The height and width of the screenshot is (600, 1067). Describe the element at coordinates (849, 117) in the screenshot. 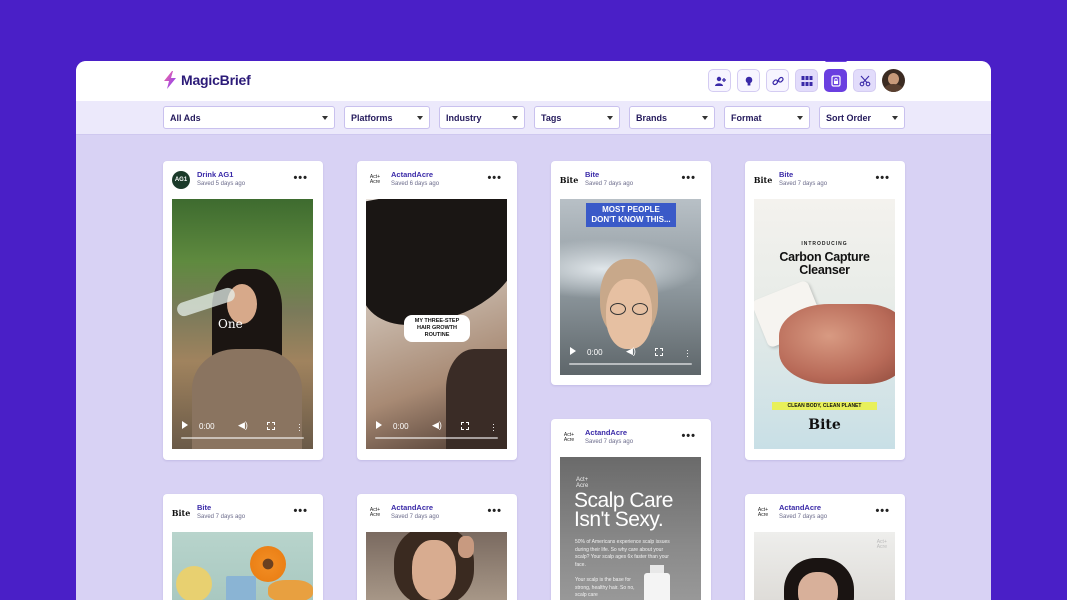

I see `dropdown-label: Sort Order` at that location.